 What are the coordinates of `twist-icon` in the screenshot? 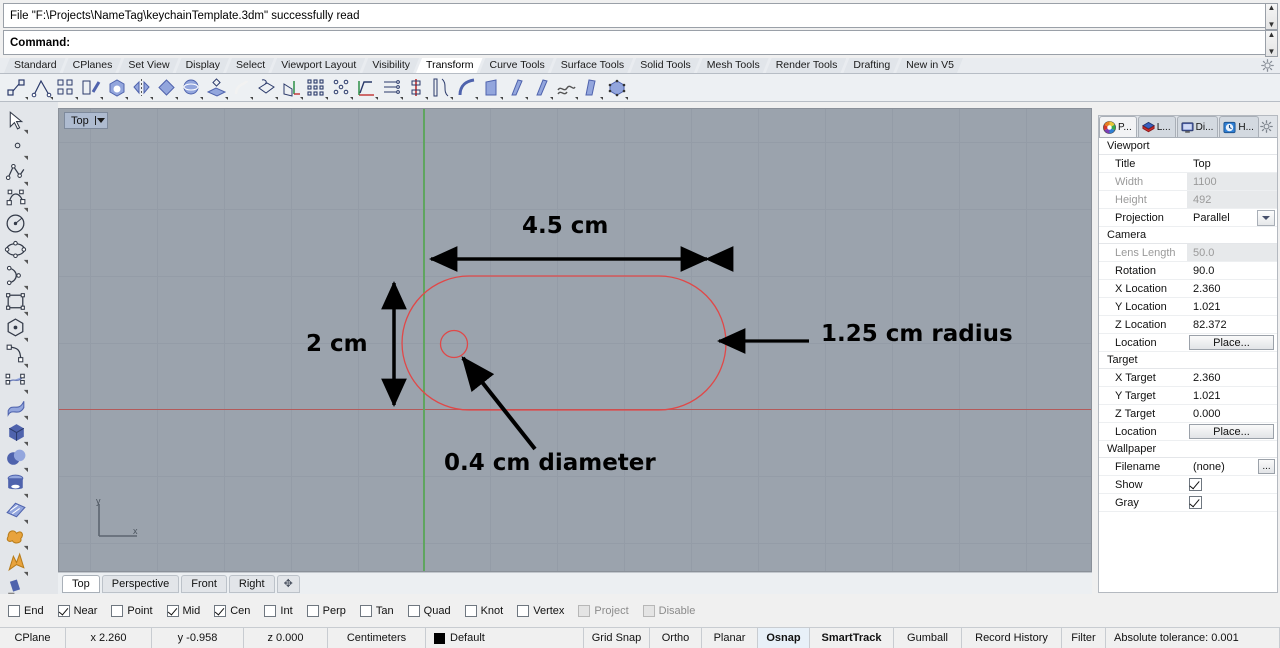 It's located at (266, 88).